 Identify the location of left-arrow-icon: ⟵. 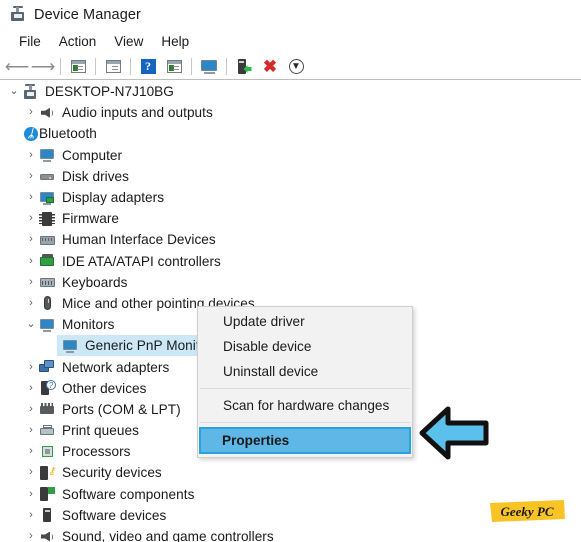
(17, 66).